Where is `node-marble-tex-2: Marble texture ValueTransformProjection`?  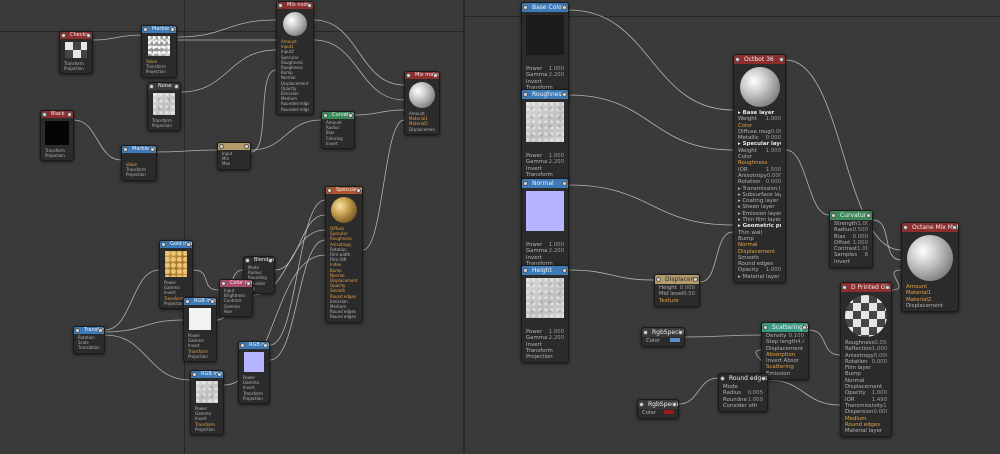
node-marble-tex-2: Marble texture ValueTransformProjection is located at coordinates (139, 163).